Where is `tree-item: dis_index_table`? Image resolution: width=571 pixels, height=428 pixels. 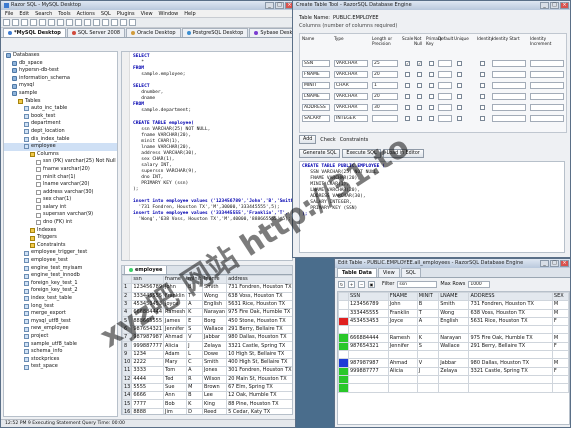
tree-item: dis_index_table is located at coordinates (60, 140).